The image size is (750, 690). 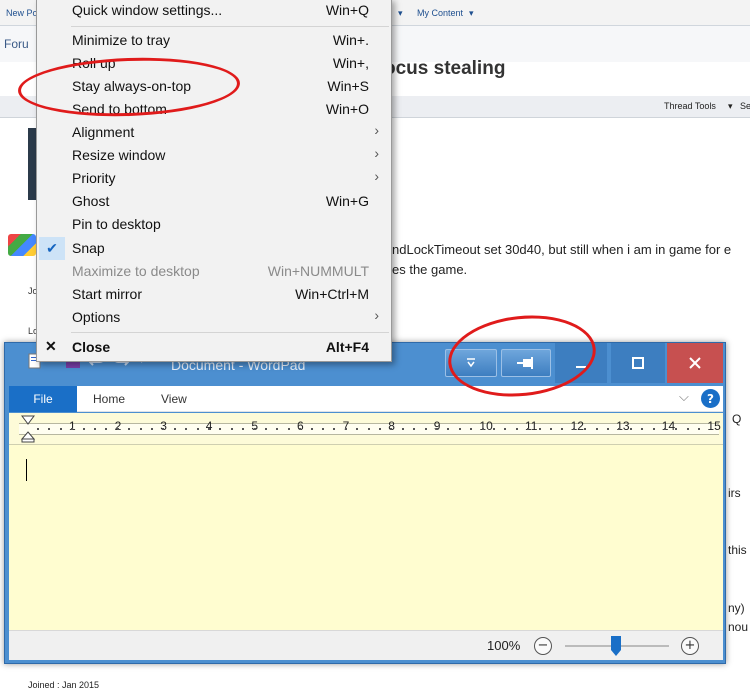 I want to click on search-thread-link: Se, so click(x=745, y=106).